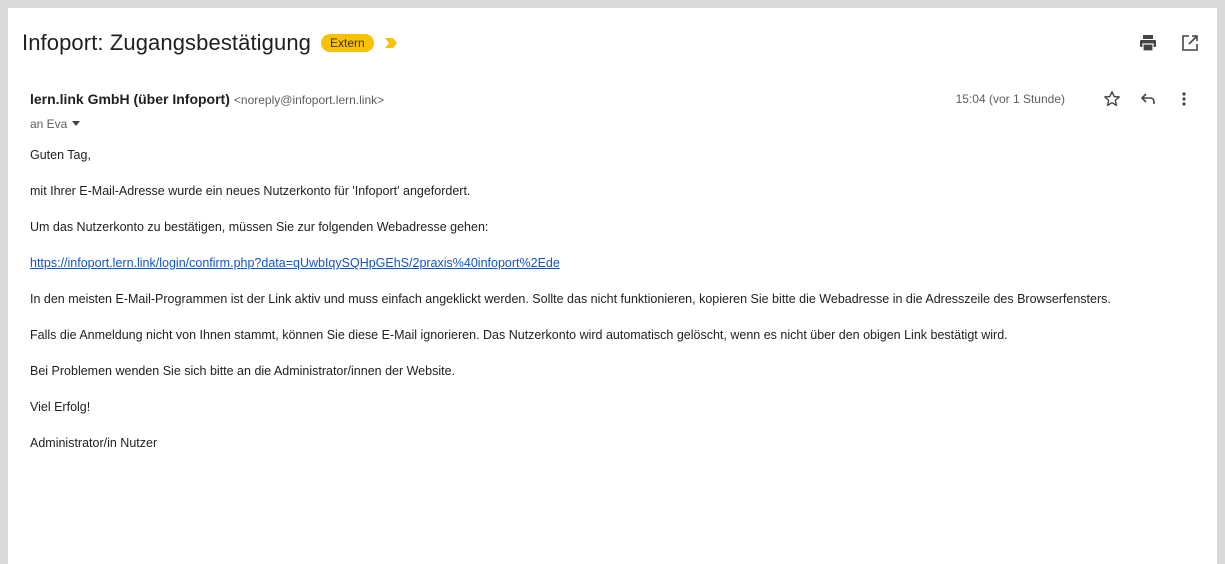 This screenshot has height=564, width=1225. I want to click on top-actions, so click(1169, 43).